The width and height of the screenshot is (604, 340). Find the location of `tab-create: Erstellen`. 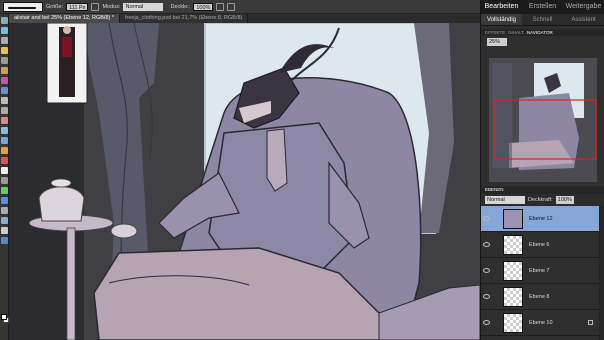

tab-create: Erstellen is located at coordinates (542, 7).